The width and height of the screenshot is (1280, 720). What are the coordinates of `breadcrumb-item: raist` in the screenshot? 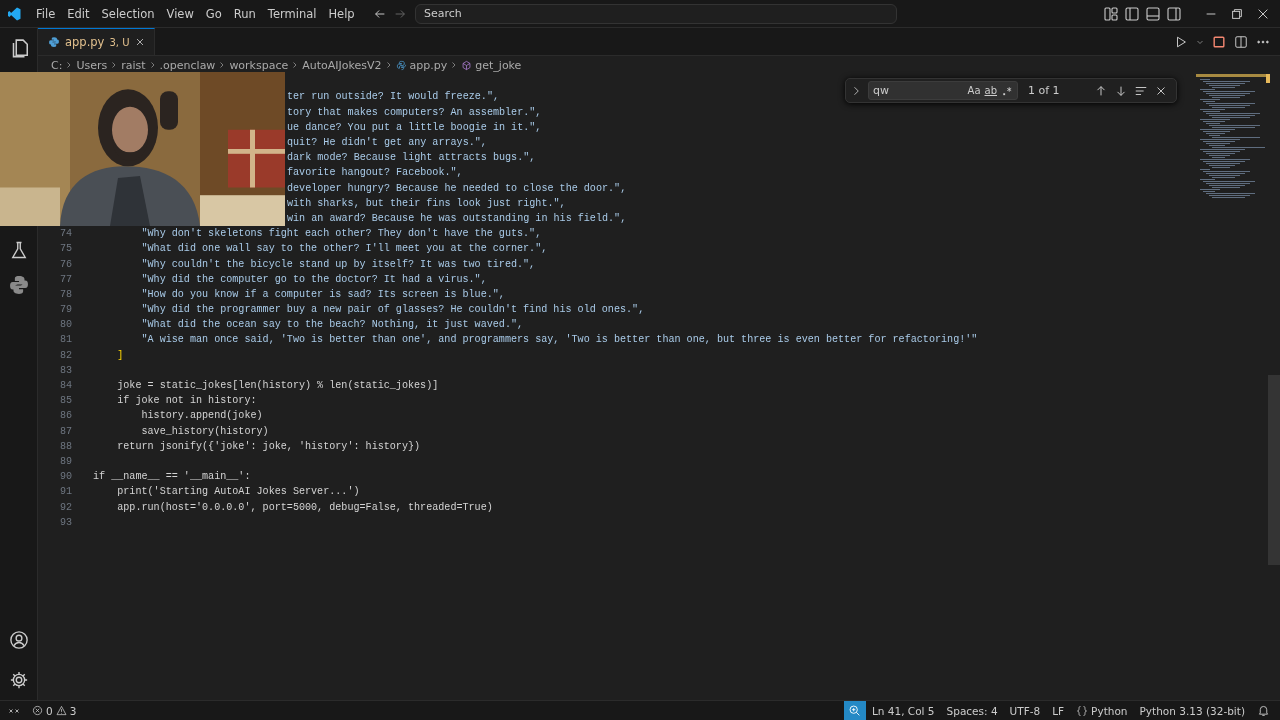 It's located at (133, 65).